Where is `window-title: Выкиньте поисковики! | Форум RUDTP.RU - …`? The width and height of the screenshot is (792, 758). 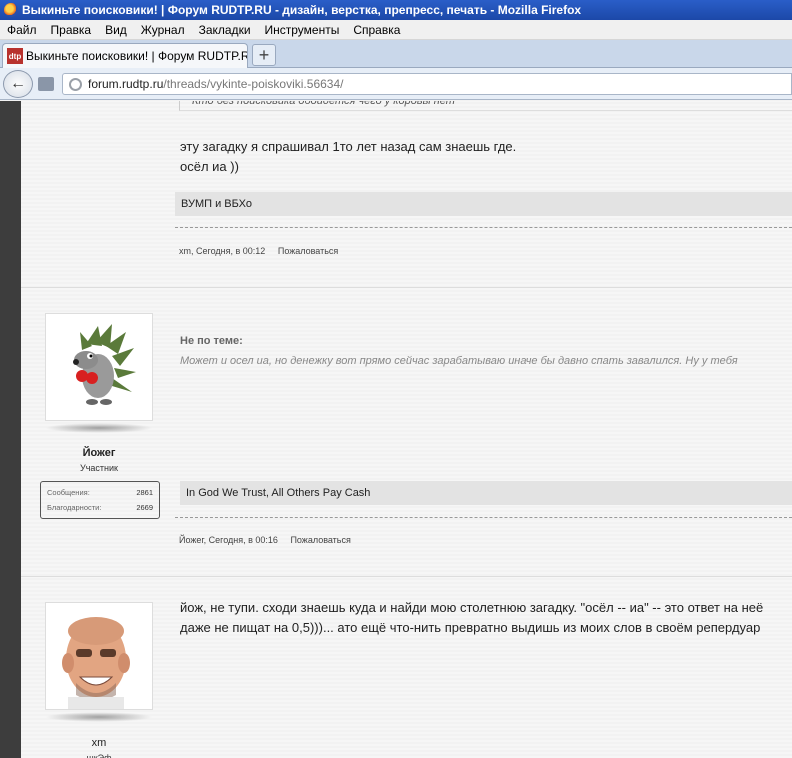
window-title: Выкиньте поисковики! | Форум RUDTP.RU - … is located at coordinates (302, 10).